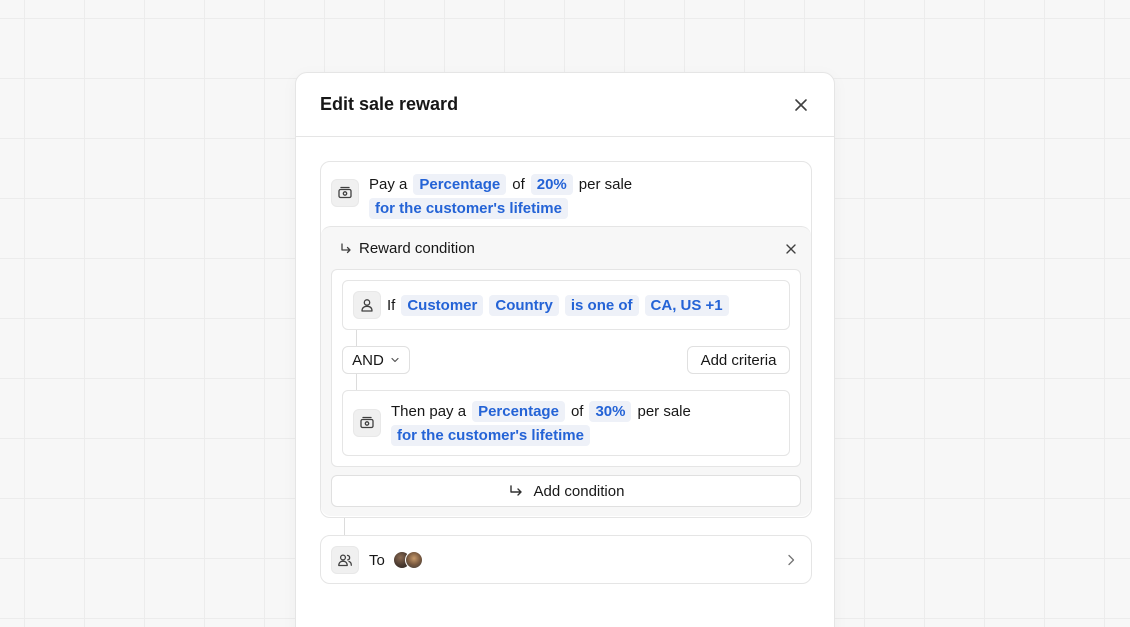 The height and width of the screenshot is (627, 1130). I want to click on users-icon, so click(345, 560).